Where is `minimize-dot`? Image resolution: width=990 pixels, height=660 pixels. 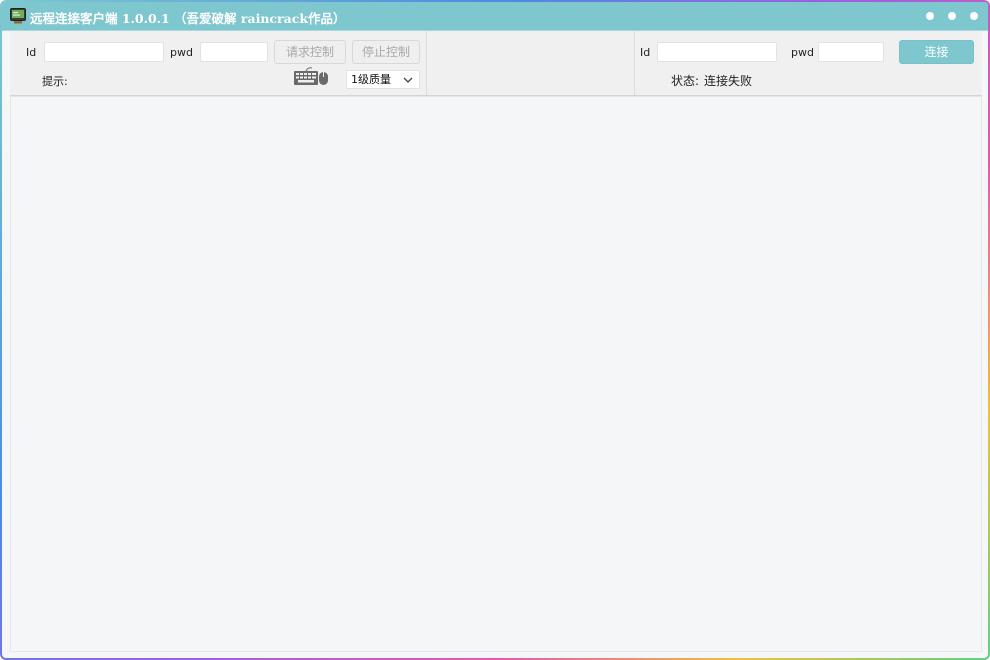 minimize-dot is located at coordinates (930, 16).